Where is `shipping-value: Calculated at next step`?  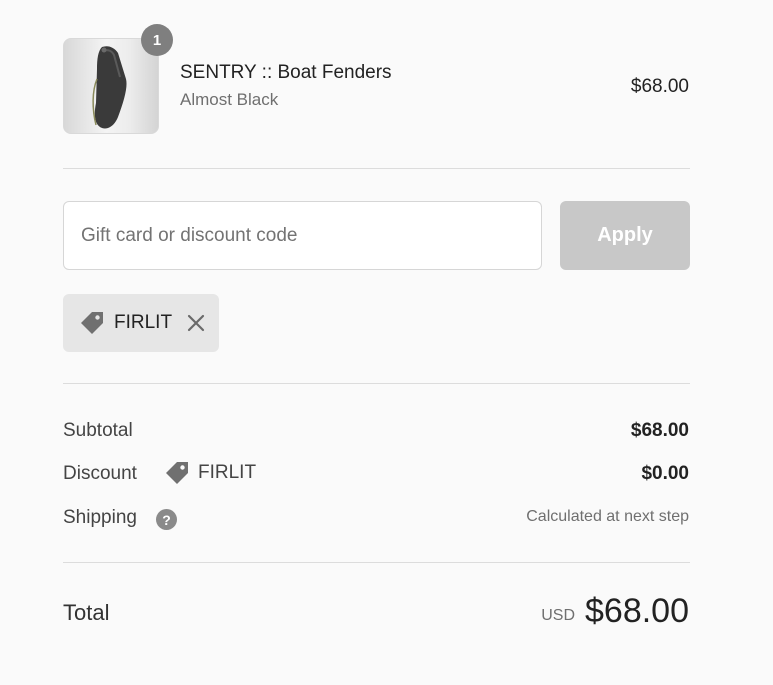
shipping-value: Calculated at next step is located at coordinates (607, 516).